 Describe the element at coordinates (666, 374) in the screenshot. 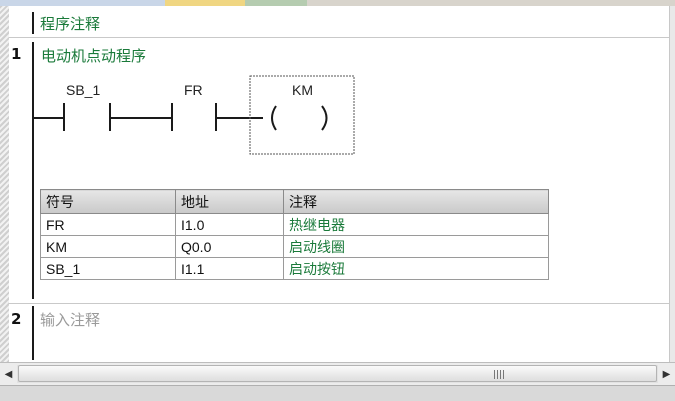

I see `scroll-right-icon: ▶` at that location.